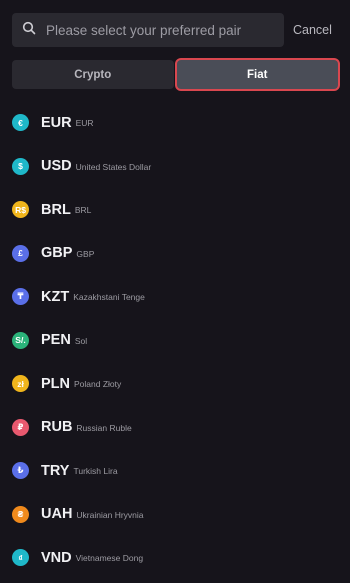  What do you see at coordinates (110, 514) in the screenshot?
I see `currency-name: Ukrainian Hryvnia` at bounding box center [110, 514].